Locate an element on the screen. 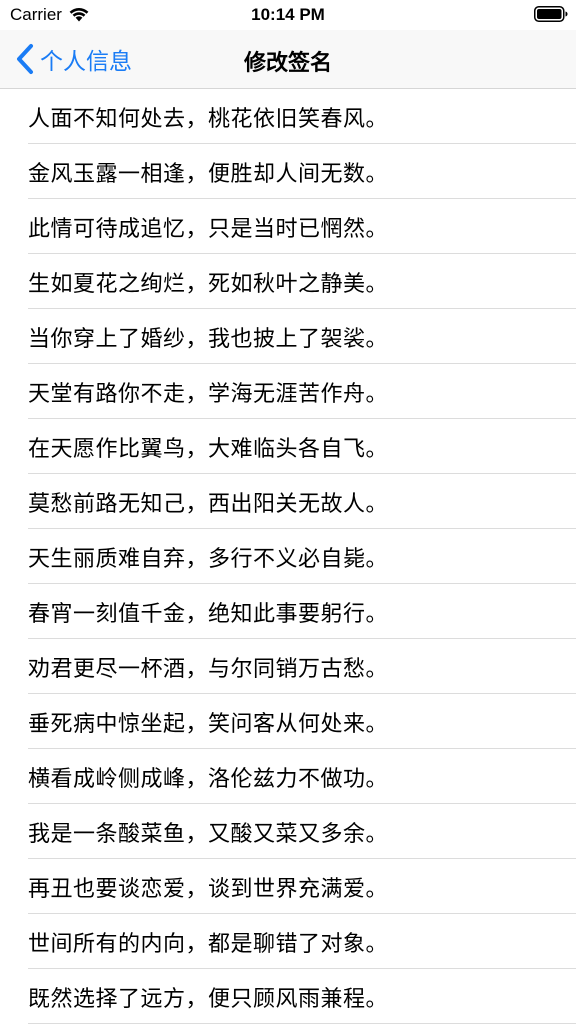 The image size is (576, 1024). signature-option: 人面不知何处去，桃花依旧笑春风。 is located at coordinates (288, 116).